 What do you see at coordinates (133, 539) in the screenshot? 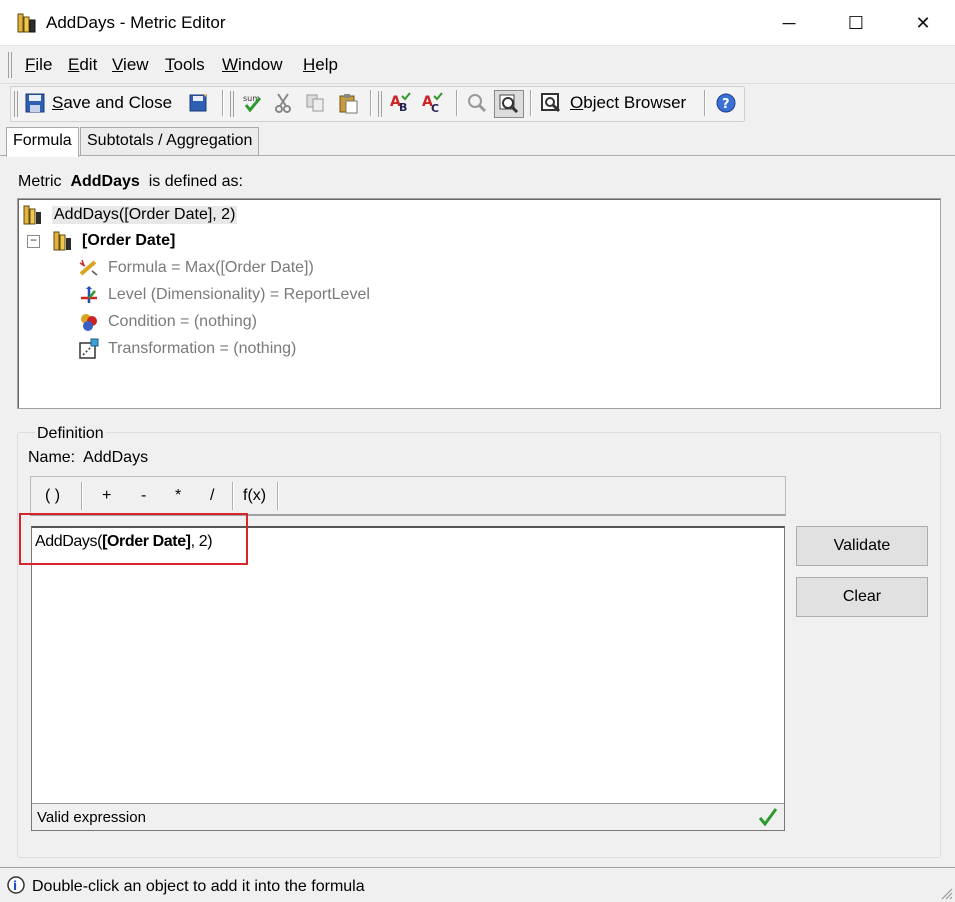
I see `highlight-annotation` at bounding box center [133, 539].